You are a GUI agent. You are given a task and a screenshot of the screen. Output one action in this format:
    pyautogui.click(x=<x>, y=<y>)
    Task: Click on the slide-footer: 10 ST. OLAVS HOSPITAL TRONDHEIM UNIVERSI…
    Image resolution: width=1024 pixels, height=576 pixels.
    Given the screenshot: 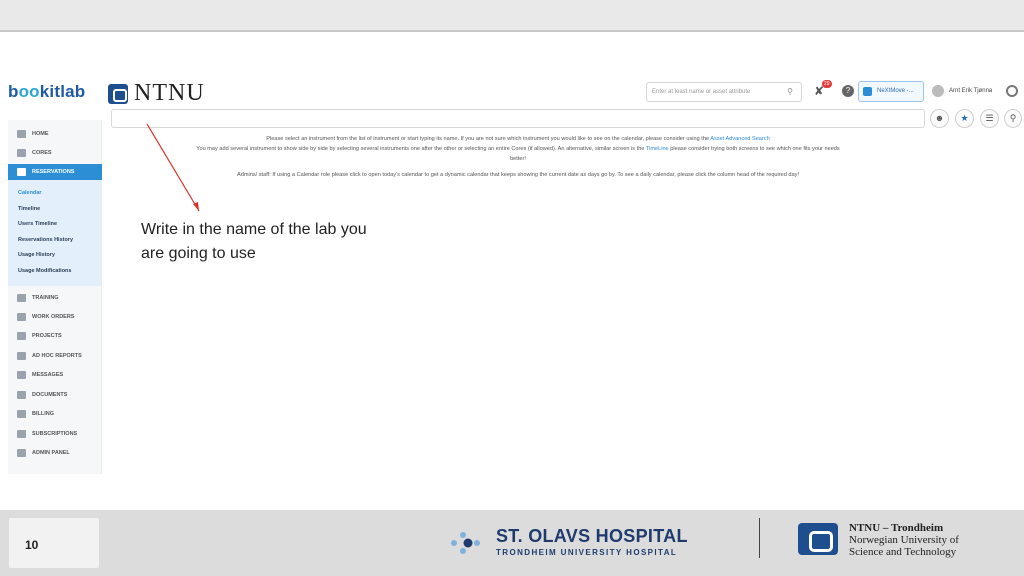 What is the action you would take?
    pyautogui.click(x=512, y=543)
    